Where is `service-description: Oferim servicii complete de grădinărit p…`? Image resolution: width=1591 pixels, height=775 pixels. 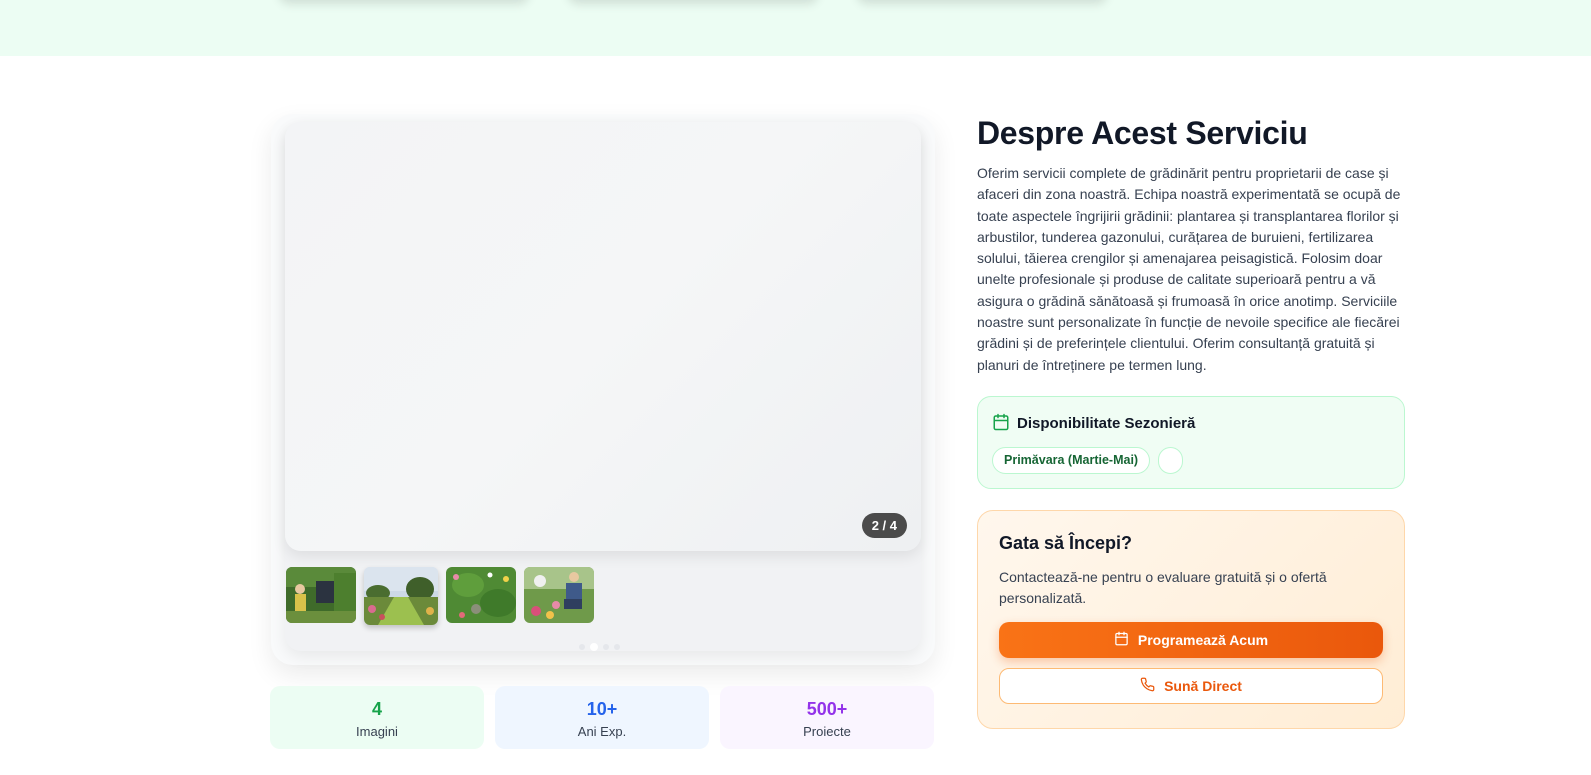 service-description: Oferim servicii complete de grădinărit p… is located at coordinates (1189, 269).